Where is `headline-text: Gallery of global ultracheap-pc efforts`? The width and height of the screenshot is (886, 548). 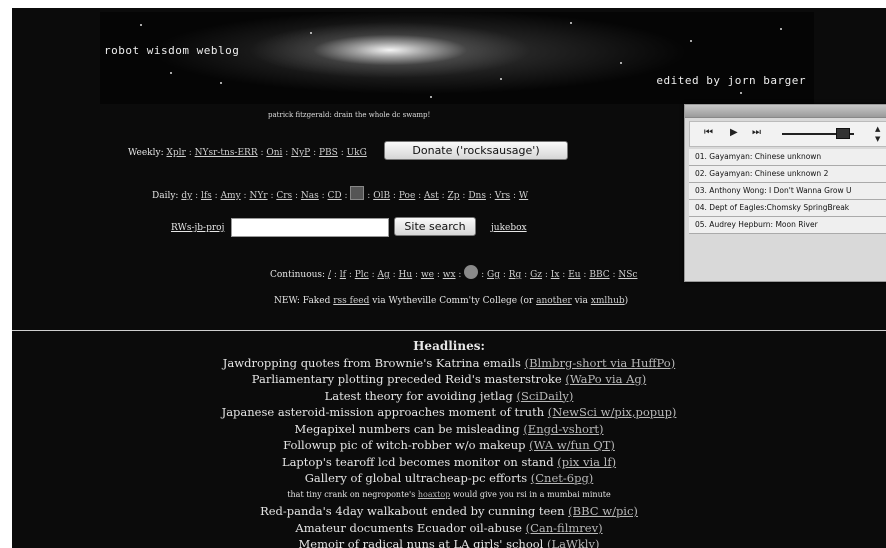 headline-text: Gallery of global ultracheap-pc efforts is located at coordinates (416, 478).